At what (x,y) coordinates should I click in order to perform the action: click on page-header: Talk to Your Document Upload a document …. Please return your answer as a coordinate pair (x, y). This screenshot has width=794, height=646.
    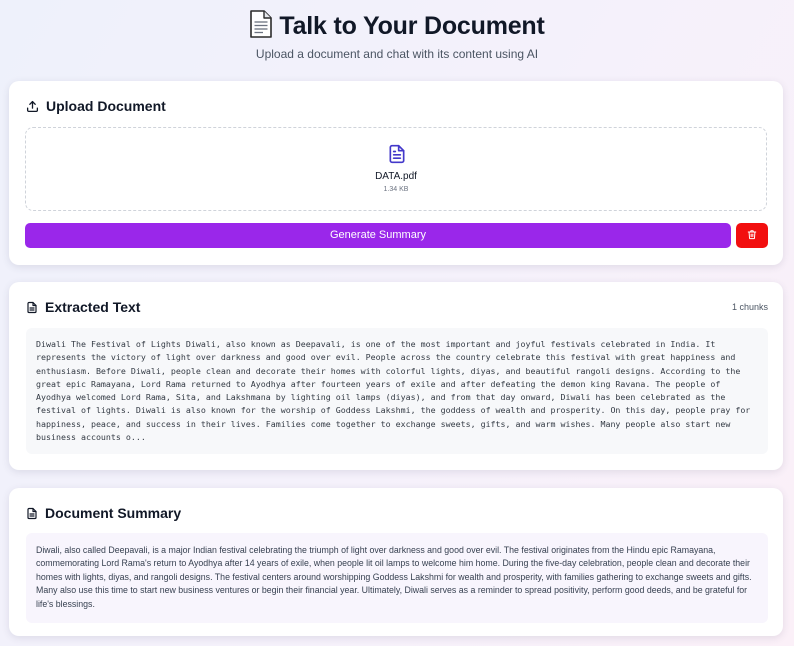
    Looking at the image, I should click on (397, 35).